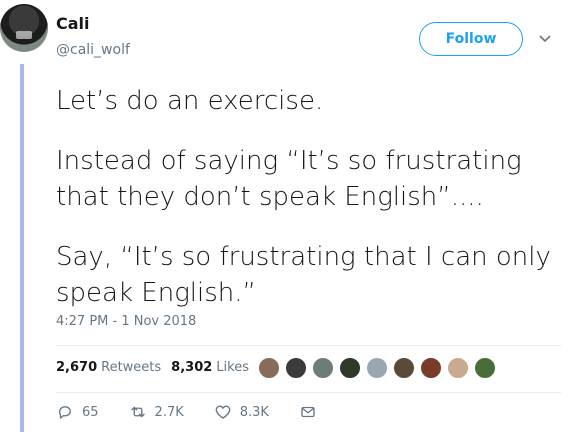  Describe the element at coordinates (223, 412) in the screenshot. I see `heart-icon` at that location.